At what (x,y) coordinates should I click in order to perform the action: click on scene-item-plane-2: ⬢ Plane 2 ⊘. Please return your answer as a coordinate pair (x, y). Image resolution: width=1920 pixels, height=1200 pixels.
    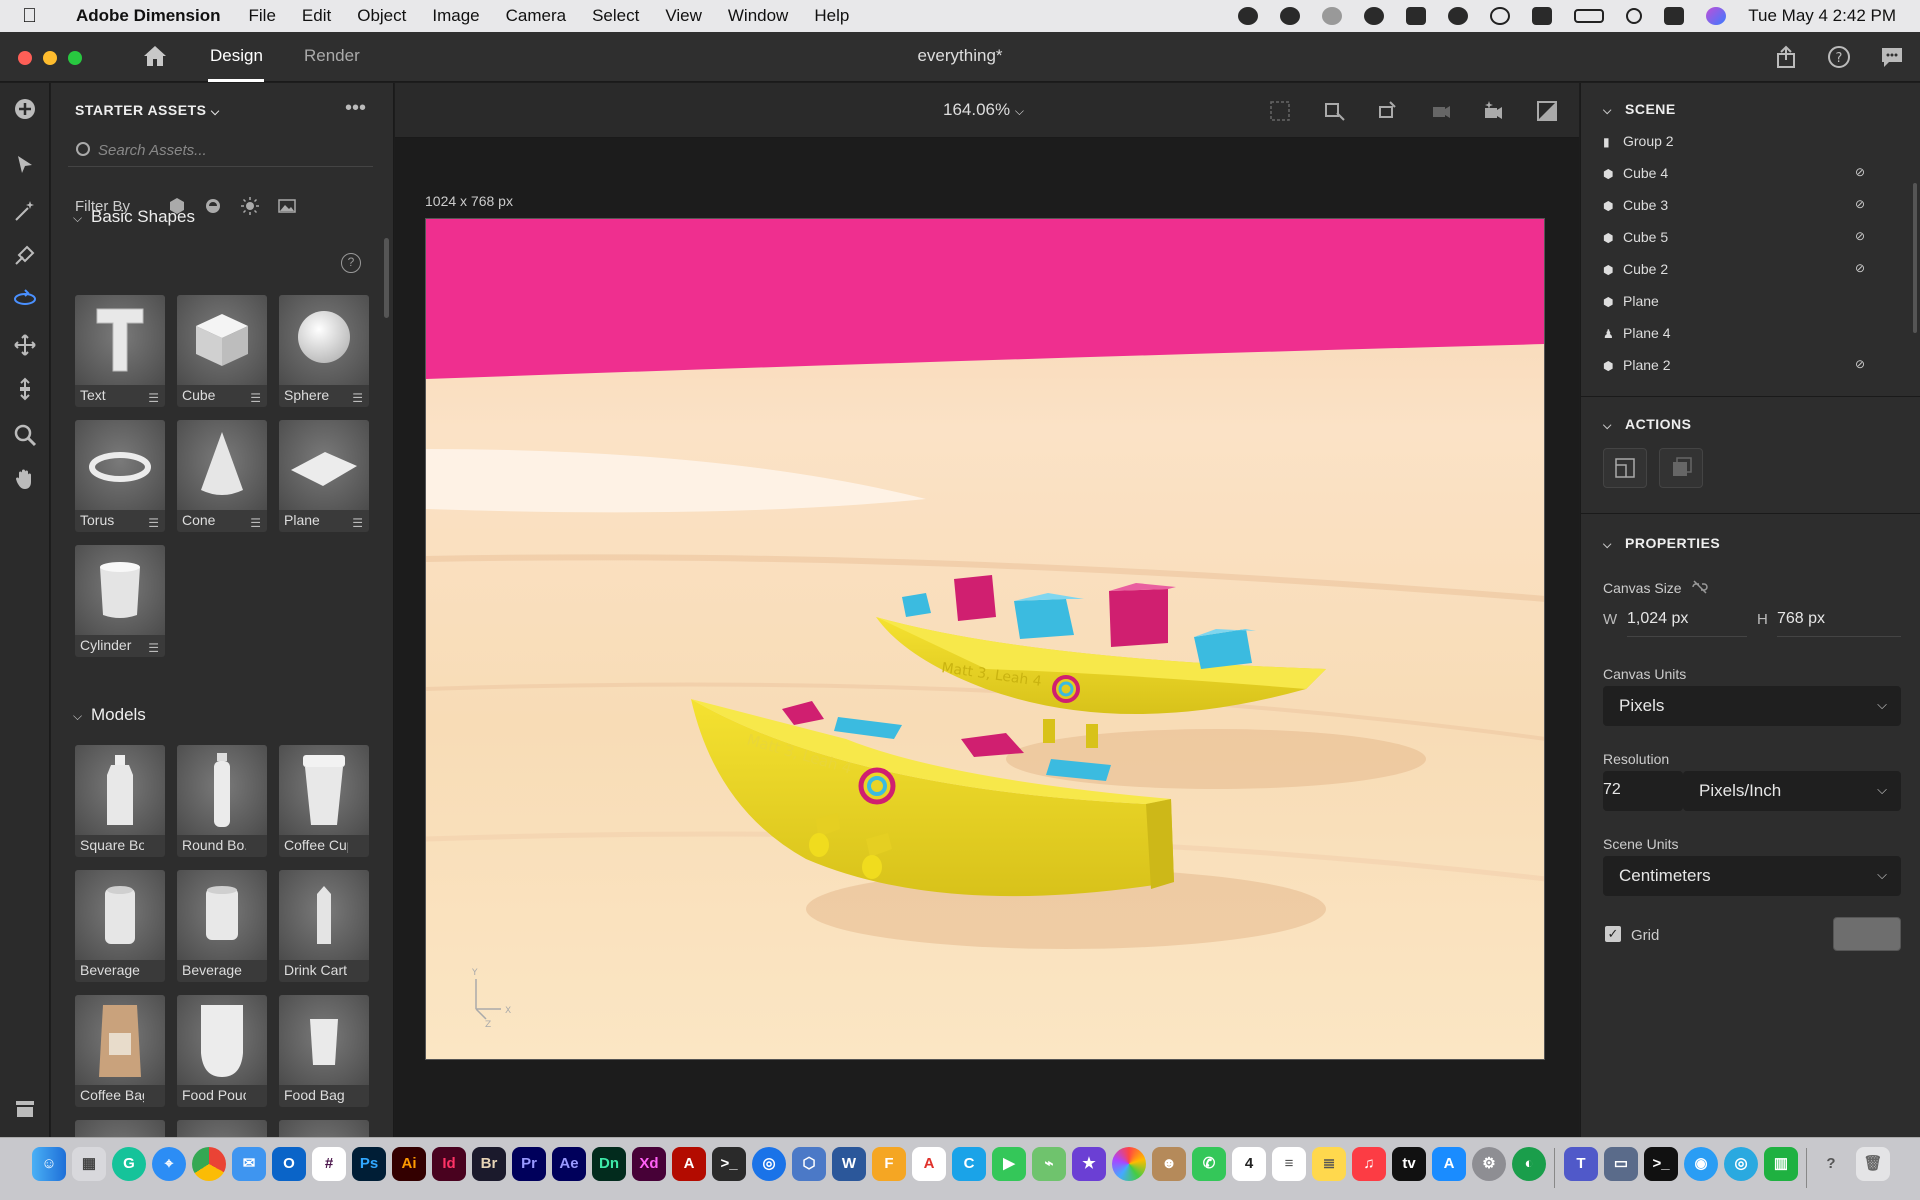
    Looking at the image, I should click on (1743, 368).